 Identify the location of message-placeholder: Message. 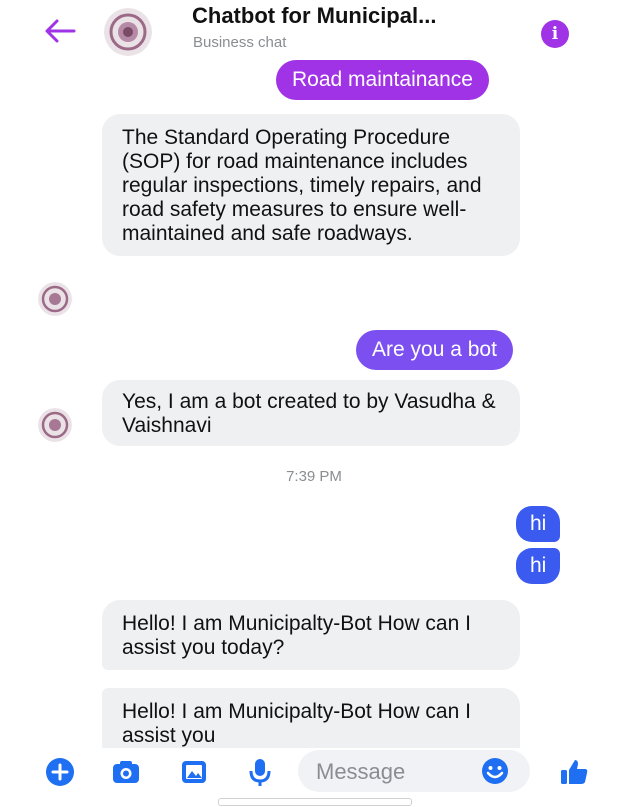
(361, 771).